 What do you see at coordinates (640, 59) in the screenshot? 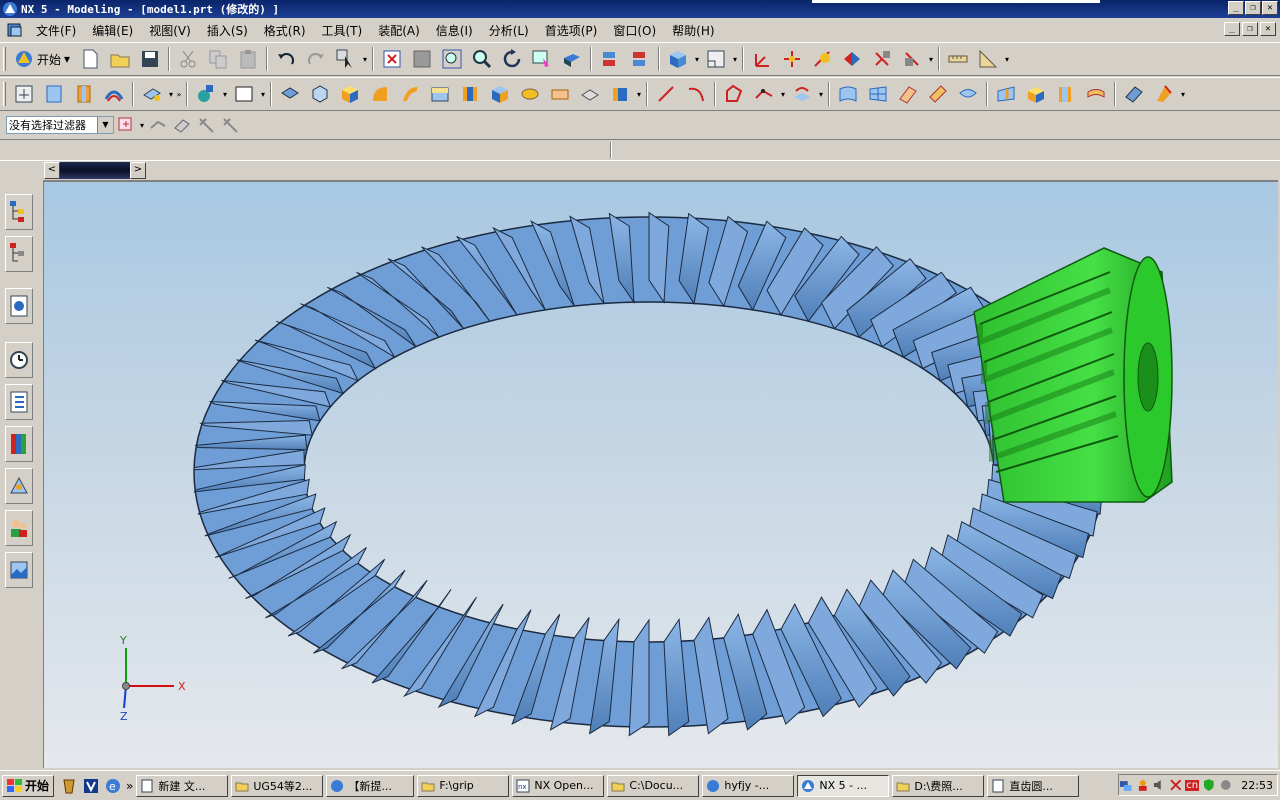
I see `section-button` at bounding box center [640, 59].